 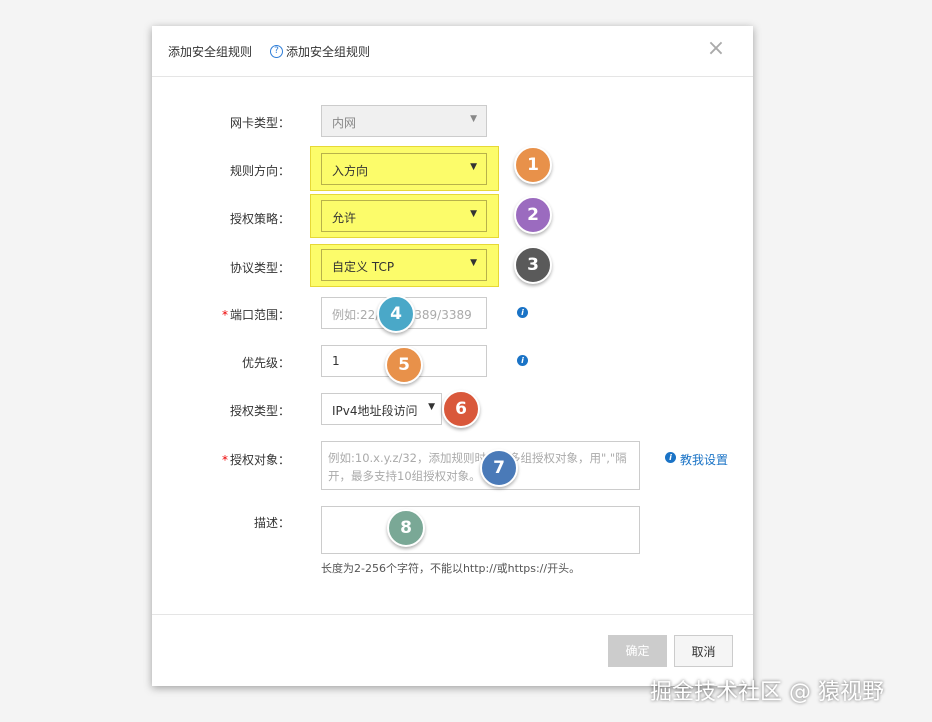 What do you see at coordinates (276, 51) in the screenshot?
I see `help-icon: ?` at bounding box center [276, 51].